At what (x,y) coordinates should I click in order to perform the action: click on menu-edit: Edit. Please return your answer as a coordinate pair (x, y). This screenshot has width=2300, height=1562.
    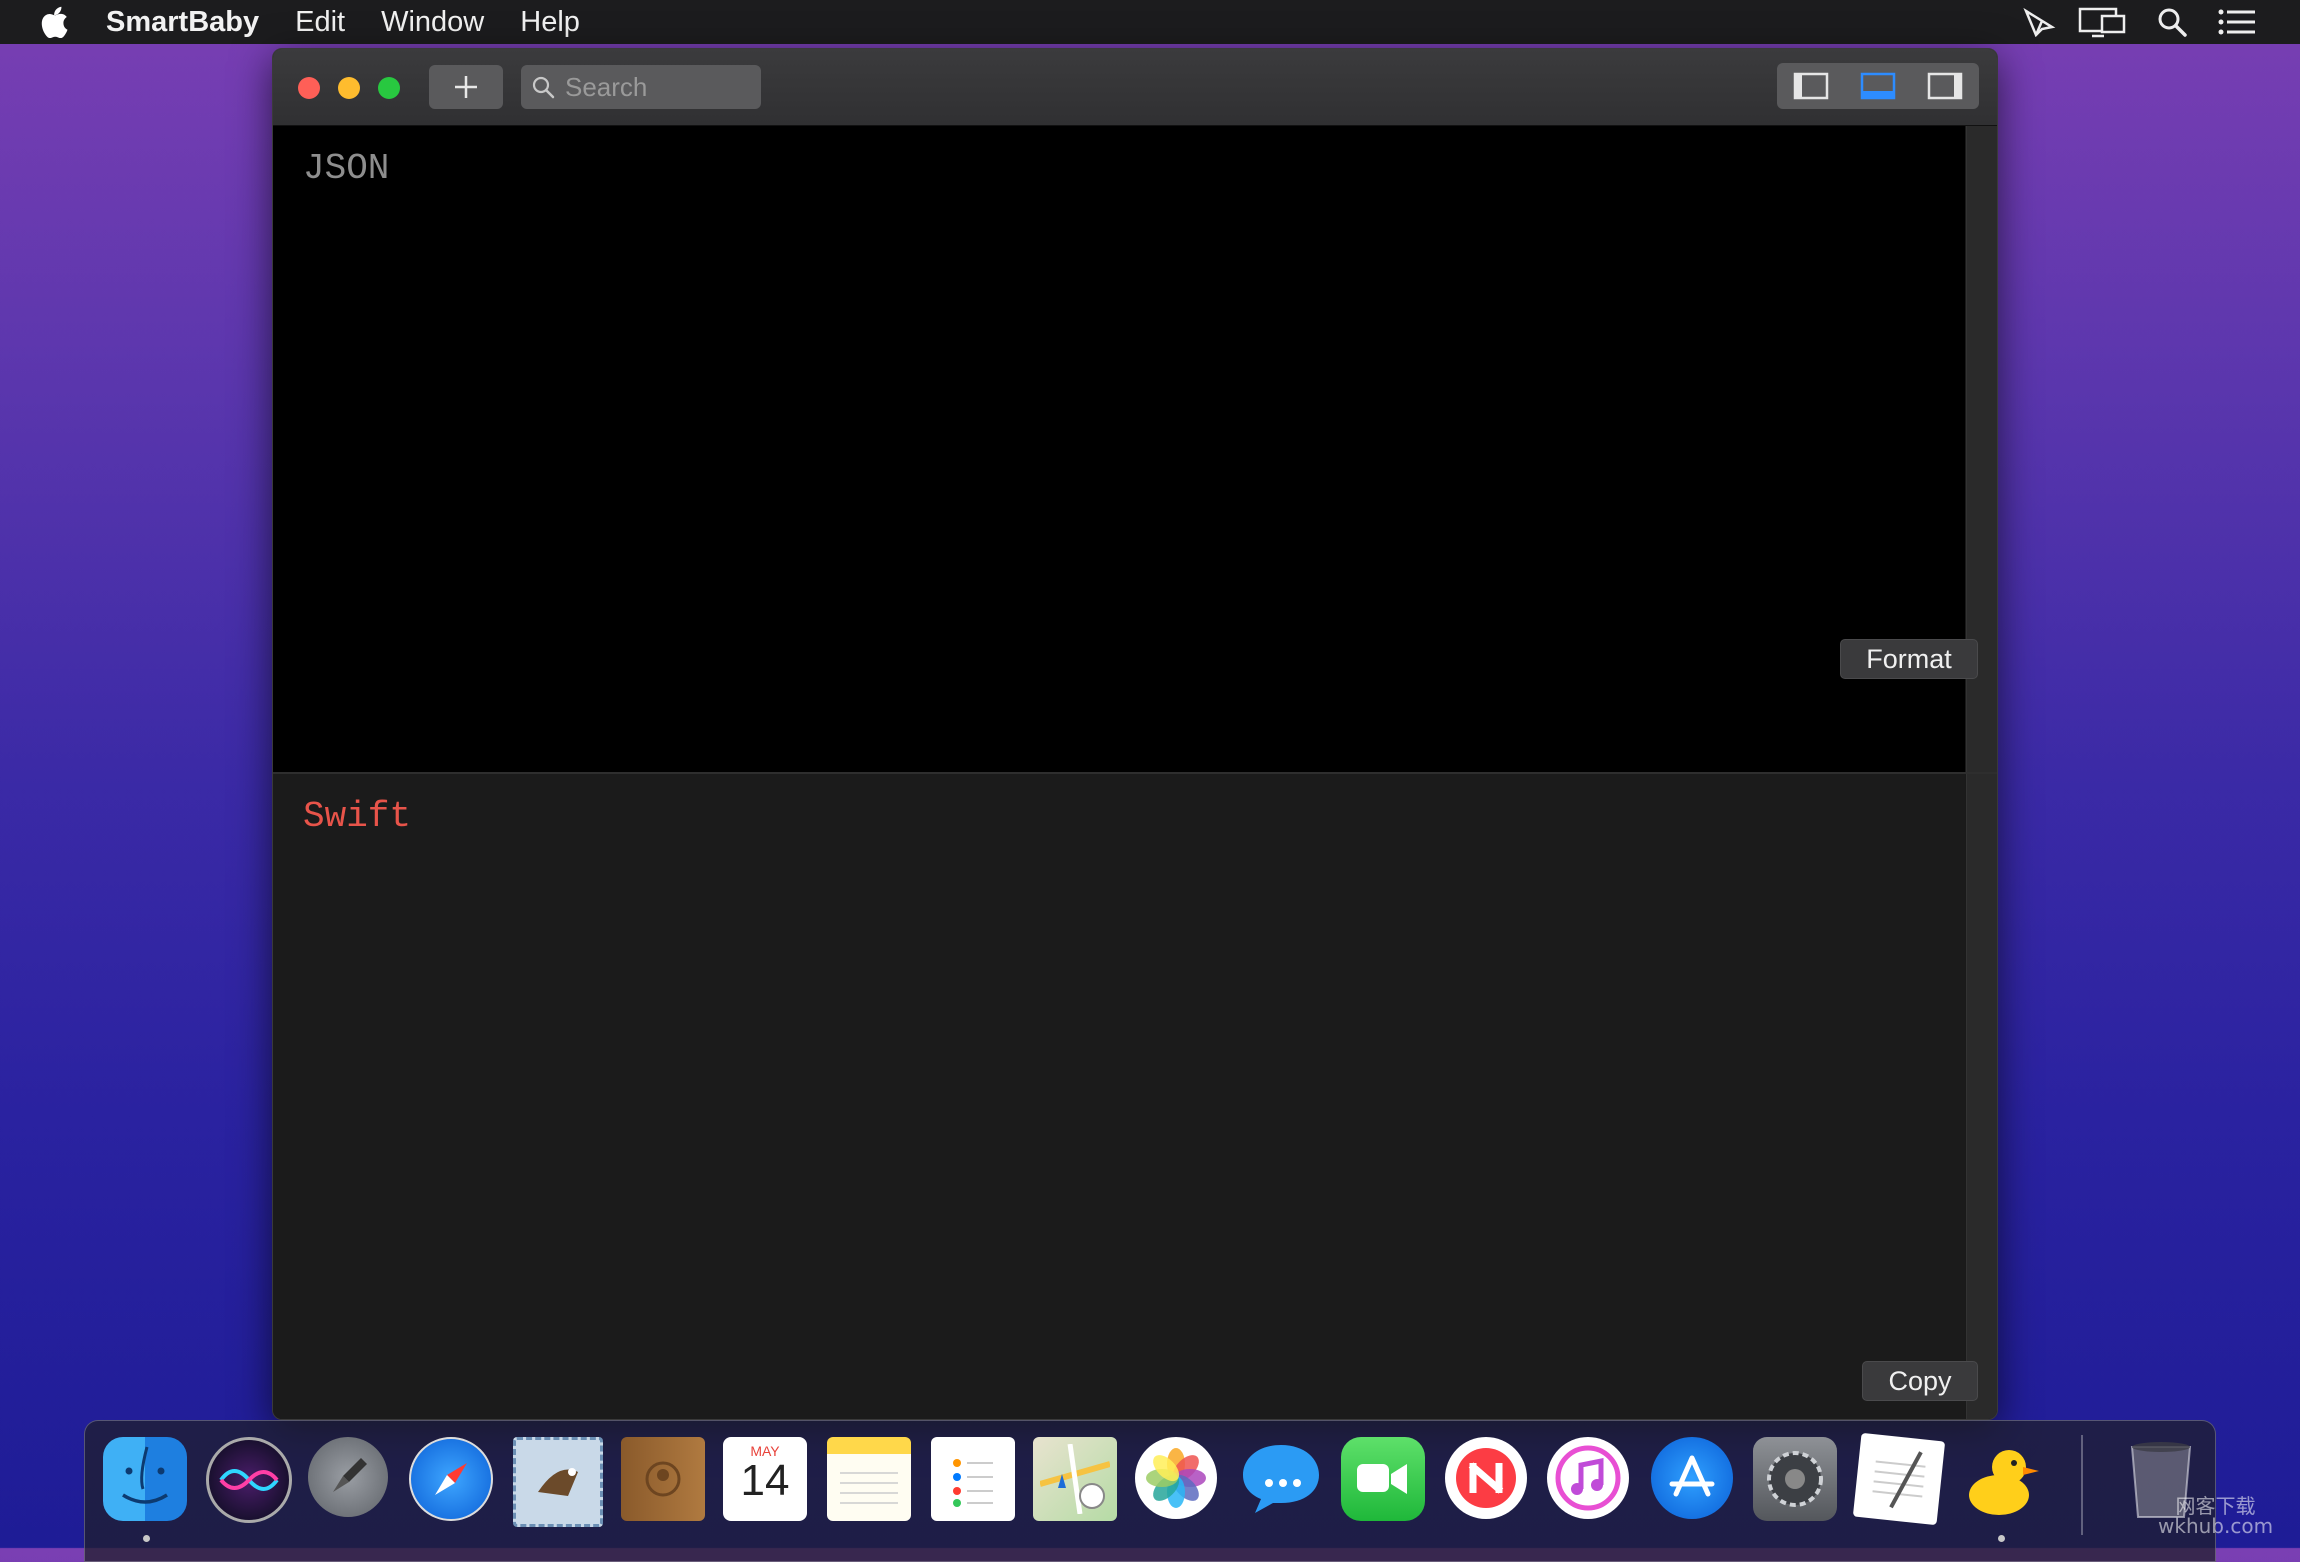
    Looking at the image, I should click on (320, 22).